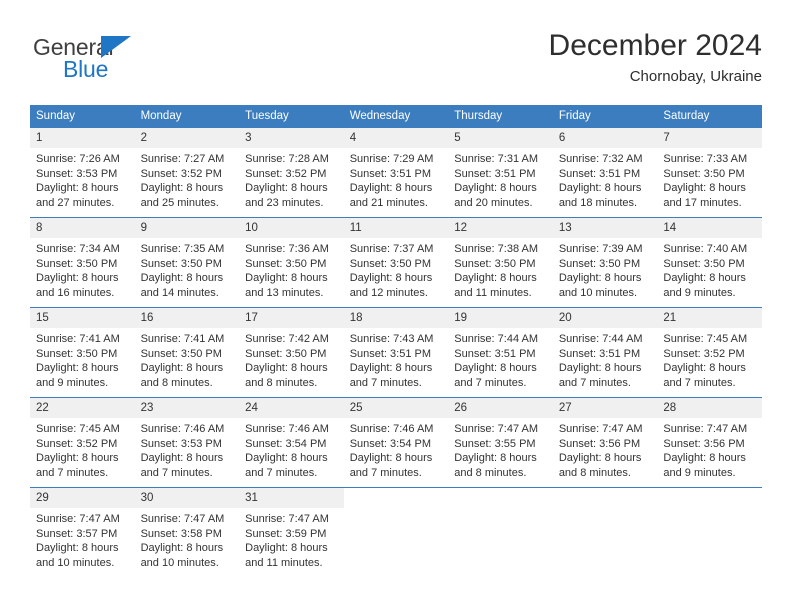  What do you see at coordinates (82, 116) in the screenshot?
I see `weekday-header-sunday: Sunday` at bounding box center [82, 116].